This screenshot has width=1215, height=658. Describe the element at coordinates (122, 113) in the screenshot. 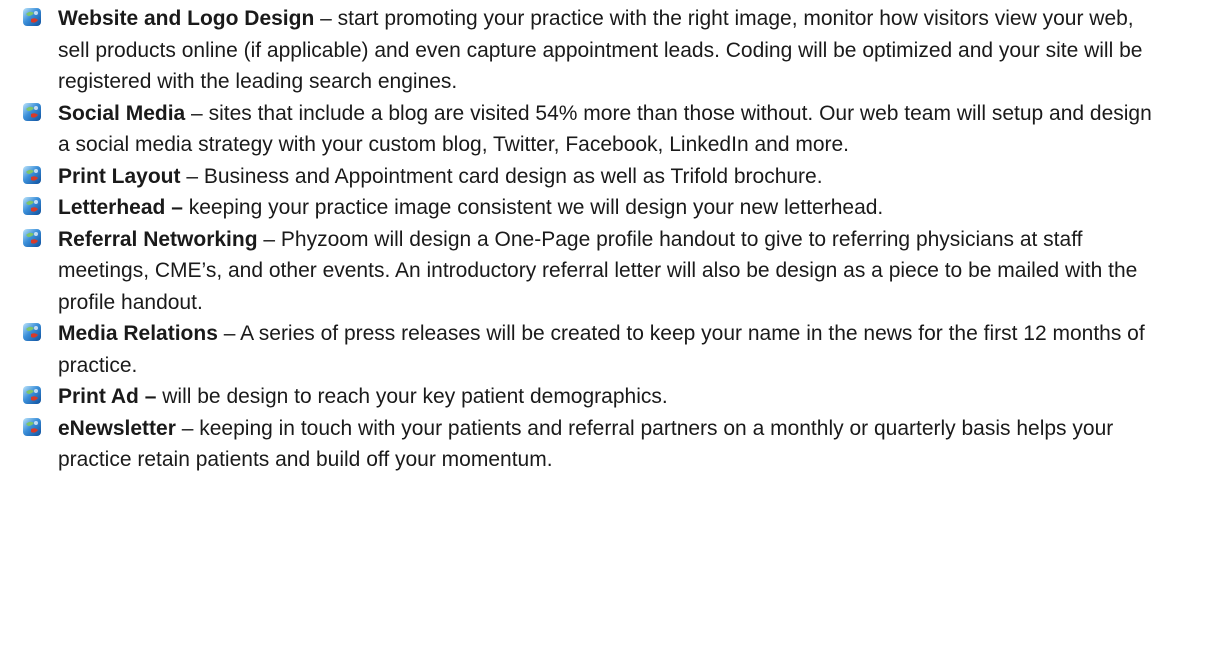

I see `item-term: Social Media` at that location.